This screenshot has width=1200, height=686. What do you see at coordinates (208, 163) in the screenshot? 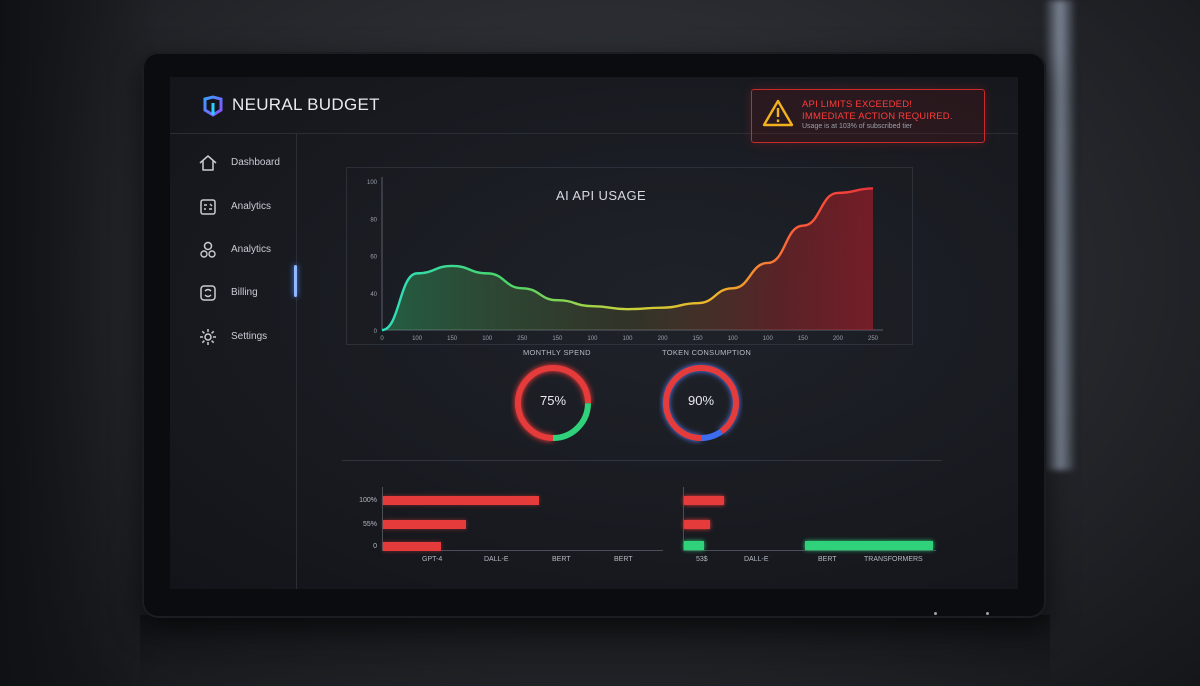
I see `home-icon` at bounding box center [208, 163].